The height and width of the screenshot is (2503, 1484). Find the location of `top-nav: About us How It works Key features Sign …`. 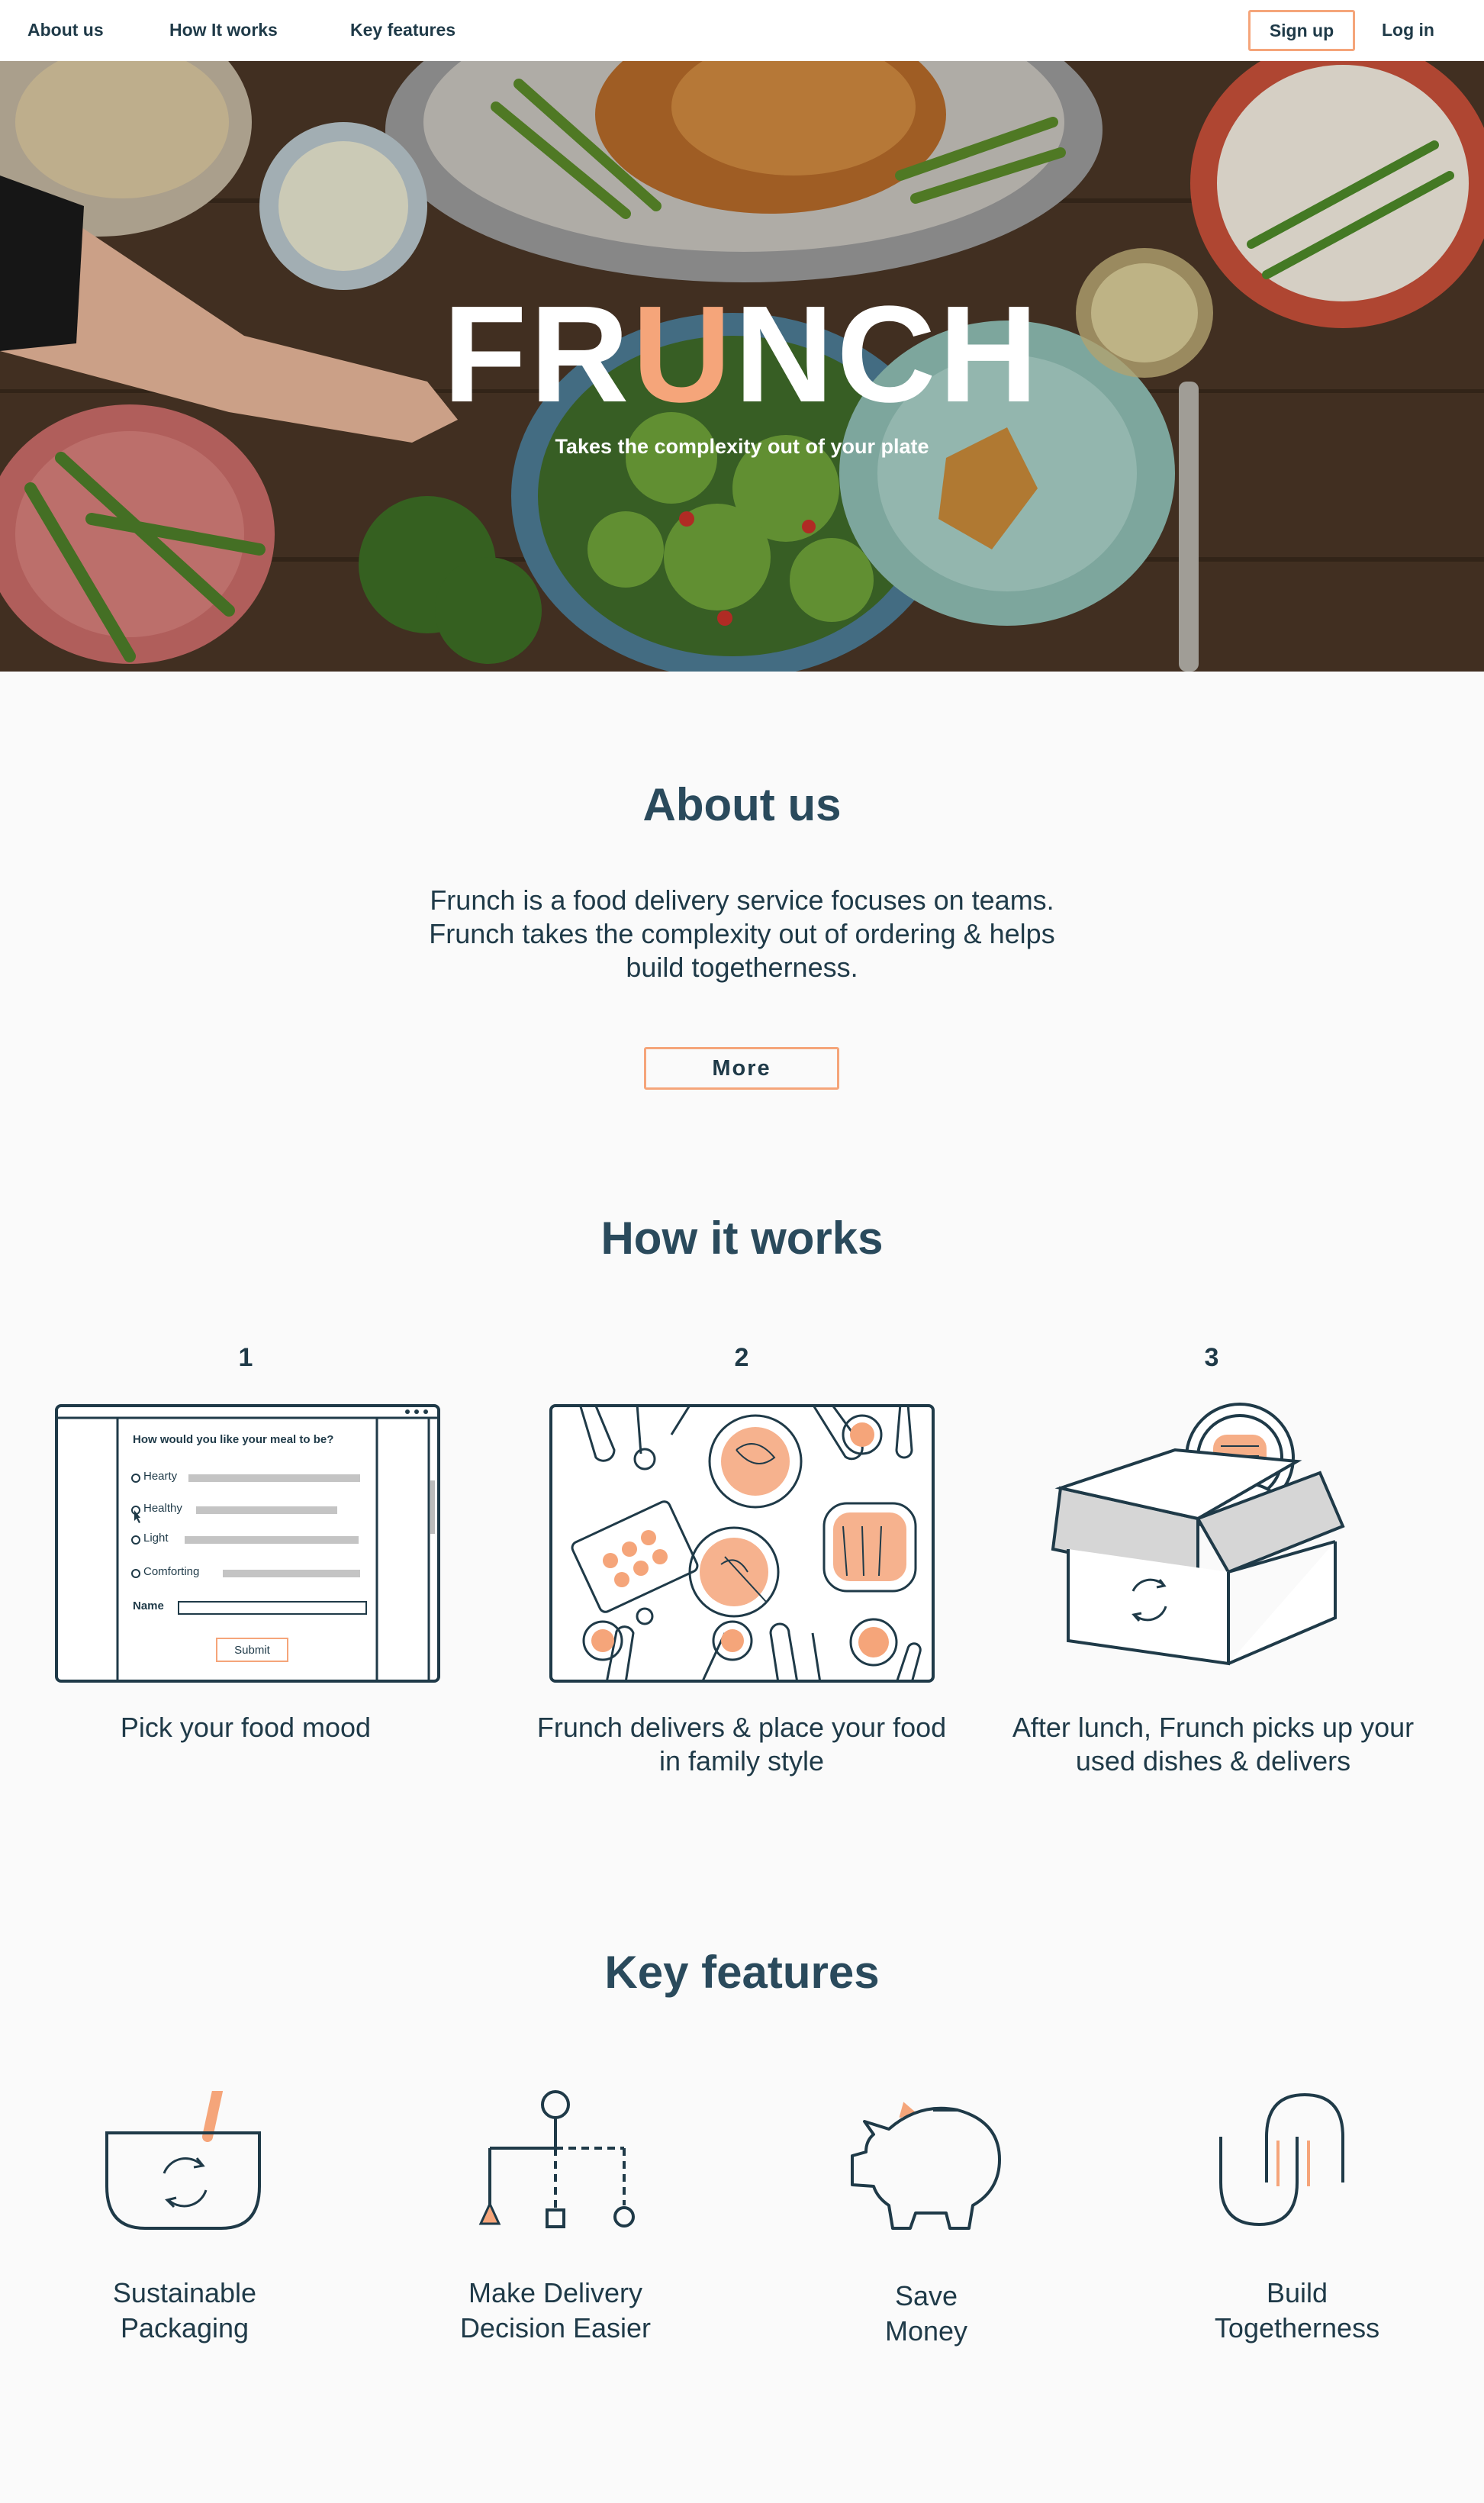

top-nav: About us How It works Key features Sign … is located at coordinates (742, 30).